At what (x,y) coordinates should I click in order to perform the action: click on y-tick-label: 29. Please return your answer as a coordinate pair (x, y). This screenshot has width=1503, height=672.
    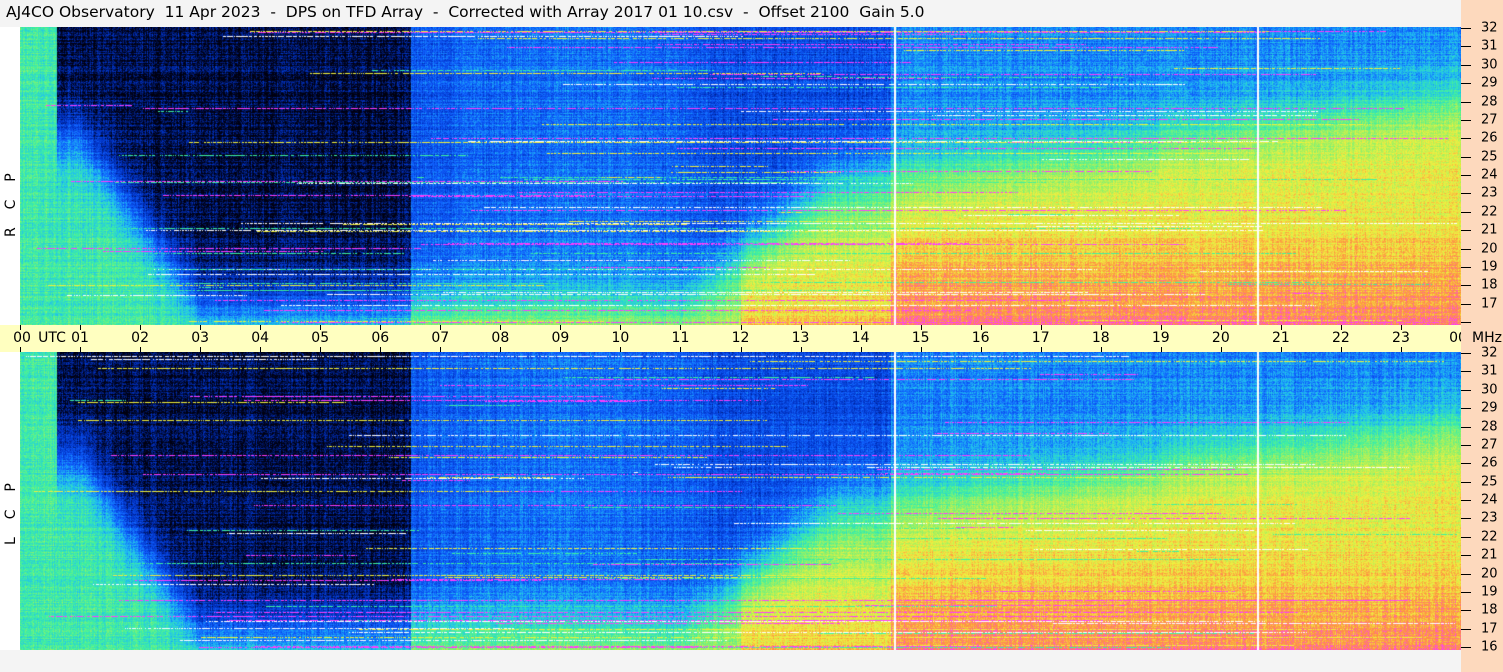
    Looking at the image, I should click on (1489, 83).